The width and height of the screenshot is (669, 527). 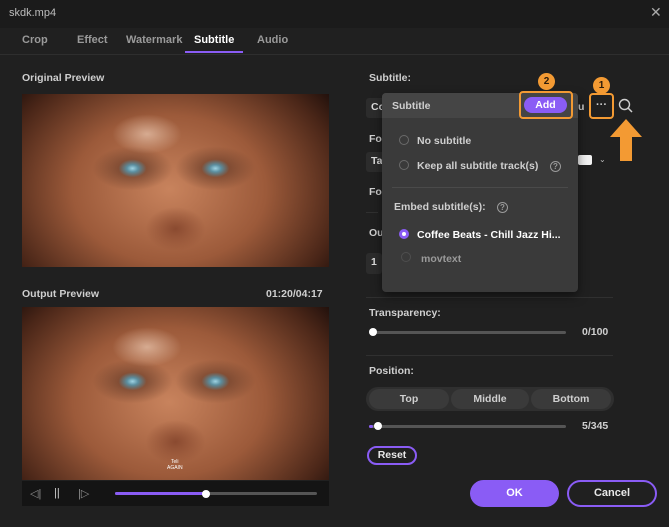 I want to click on previous-frame-icon: ◁|, so click(x=35, y=493).